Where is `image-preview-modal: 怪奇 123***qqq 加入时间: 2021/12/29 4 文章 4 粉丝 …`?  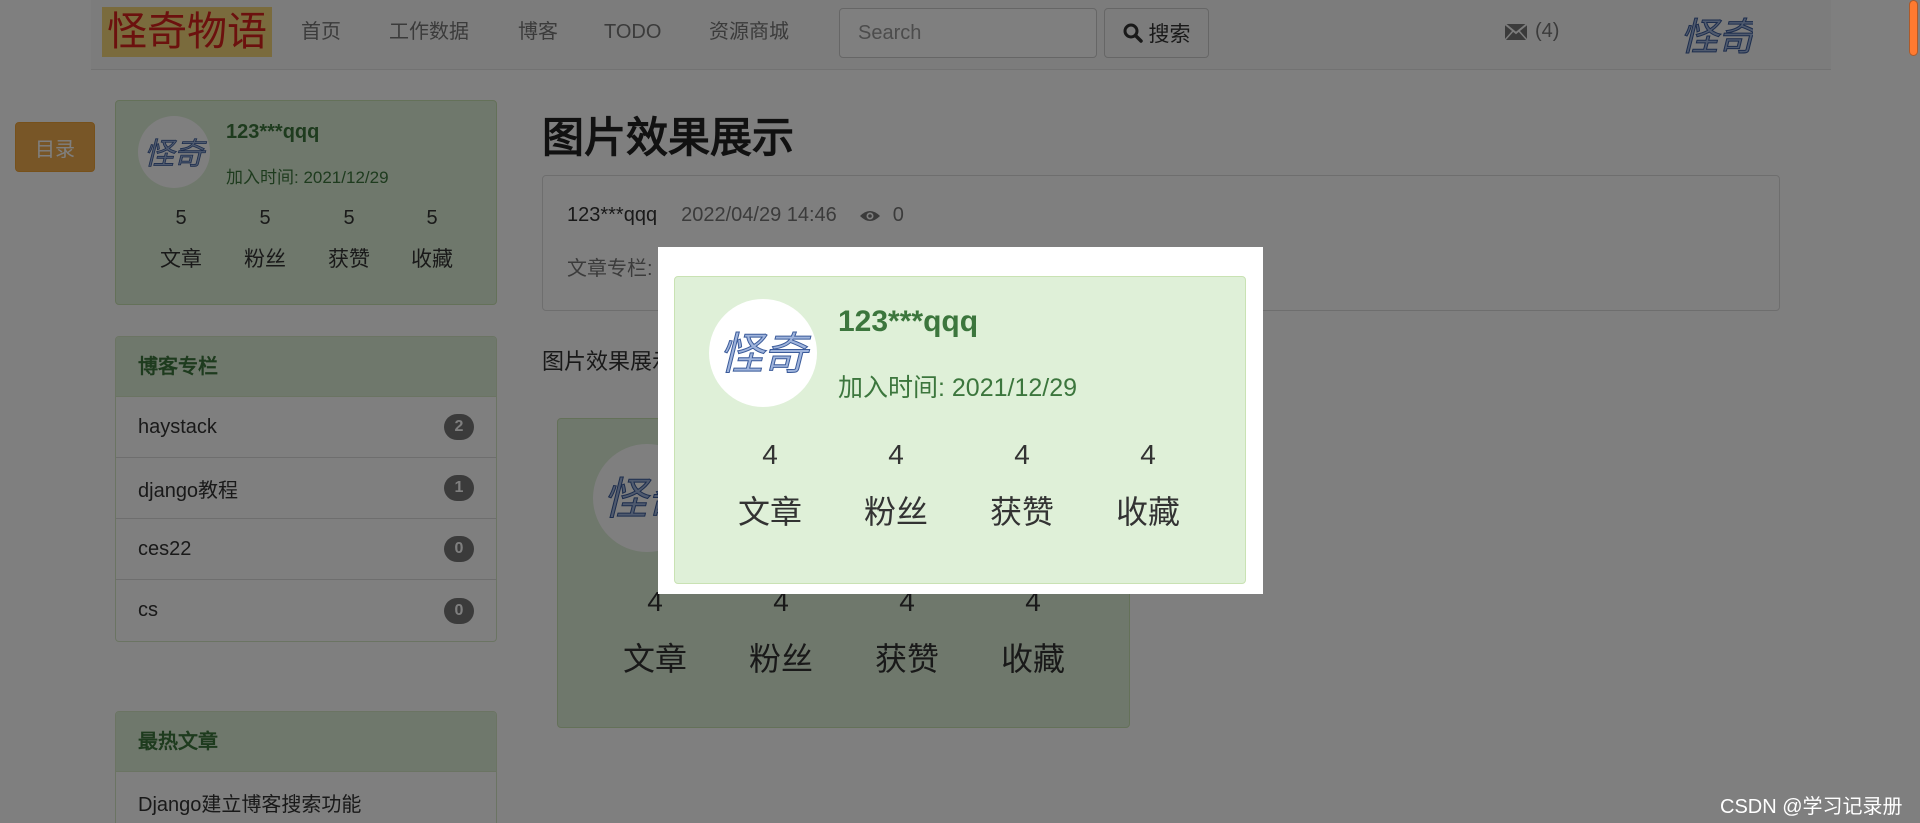 image-preview-modal: 怪奇 123***qqq 加入时间: 2021/12/29 4 文章 4 粉丝 … is located at coordinates (960, 420).